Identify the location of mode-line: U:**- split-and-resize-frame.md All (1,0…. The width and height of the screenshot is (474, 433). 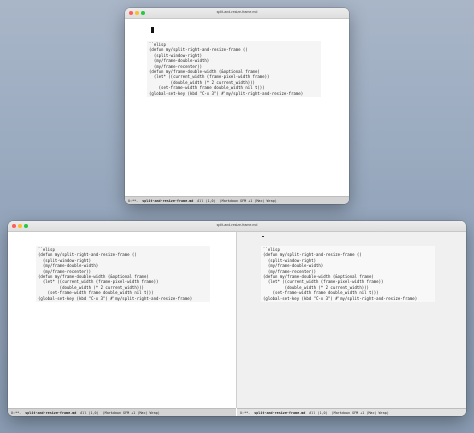
(237, 200).